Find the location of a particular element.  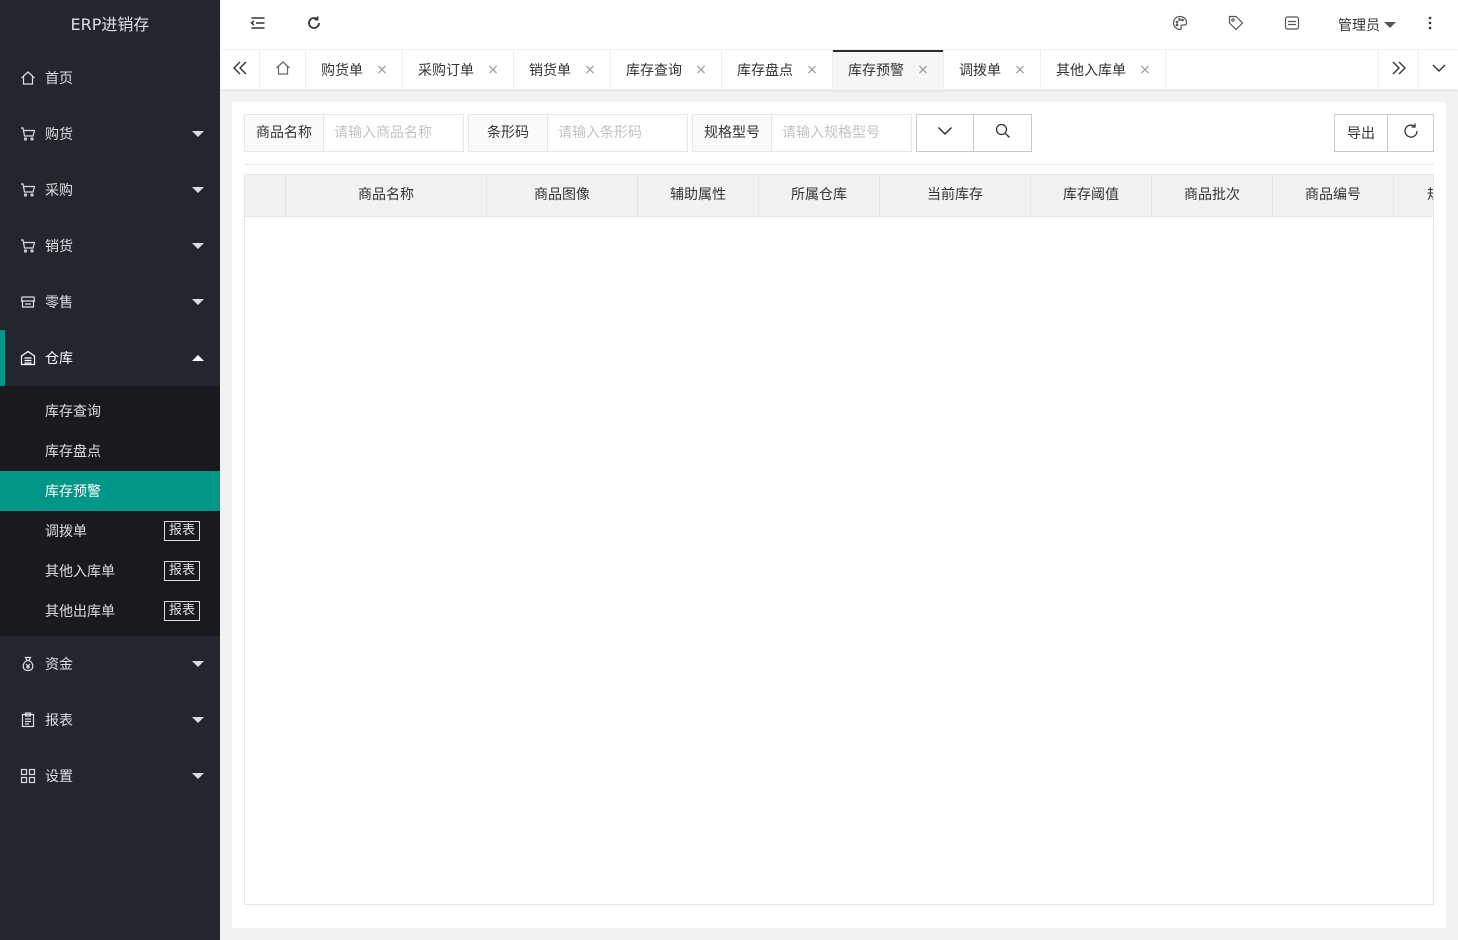

submenu-item-label: 库存盘点 is located at coordinates (73, 452).